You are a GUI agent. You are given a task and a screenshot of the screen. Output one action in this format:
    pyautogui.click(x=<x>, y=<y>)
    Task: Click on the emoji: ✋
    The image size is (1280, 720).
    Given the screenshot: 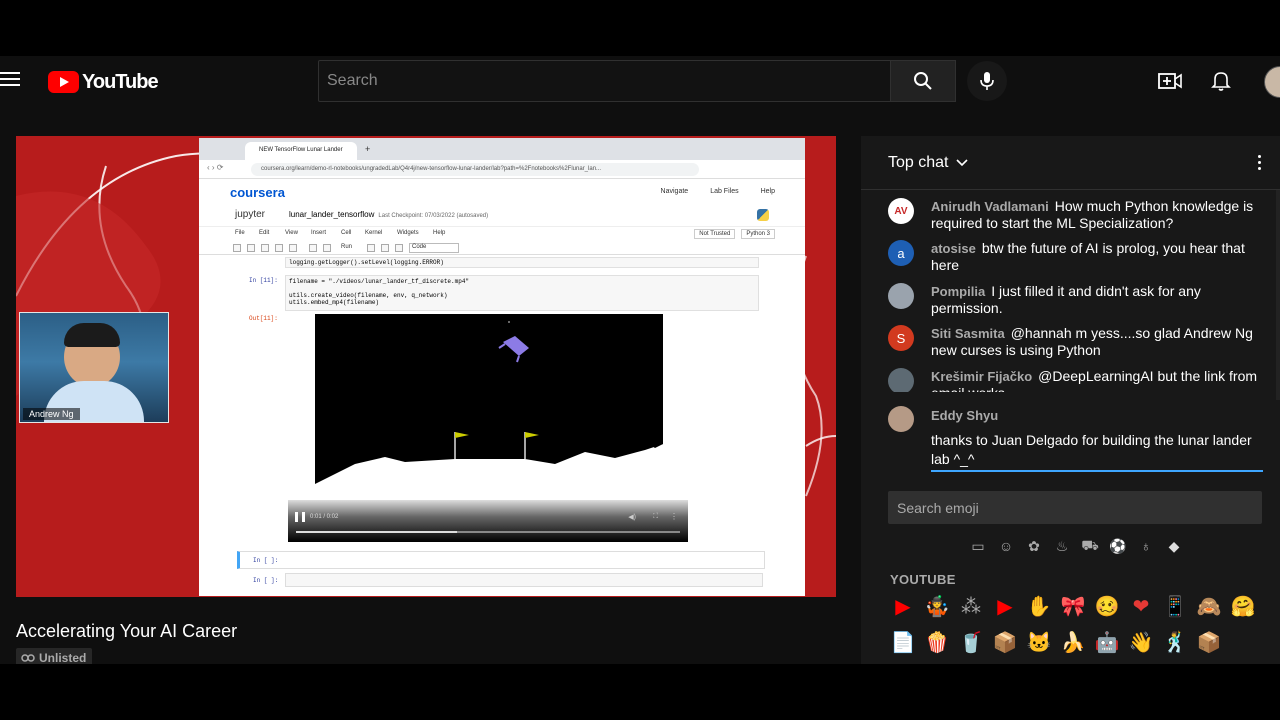 What is the action you would take?
    pyautogui.click(x=1039, y=607)
    